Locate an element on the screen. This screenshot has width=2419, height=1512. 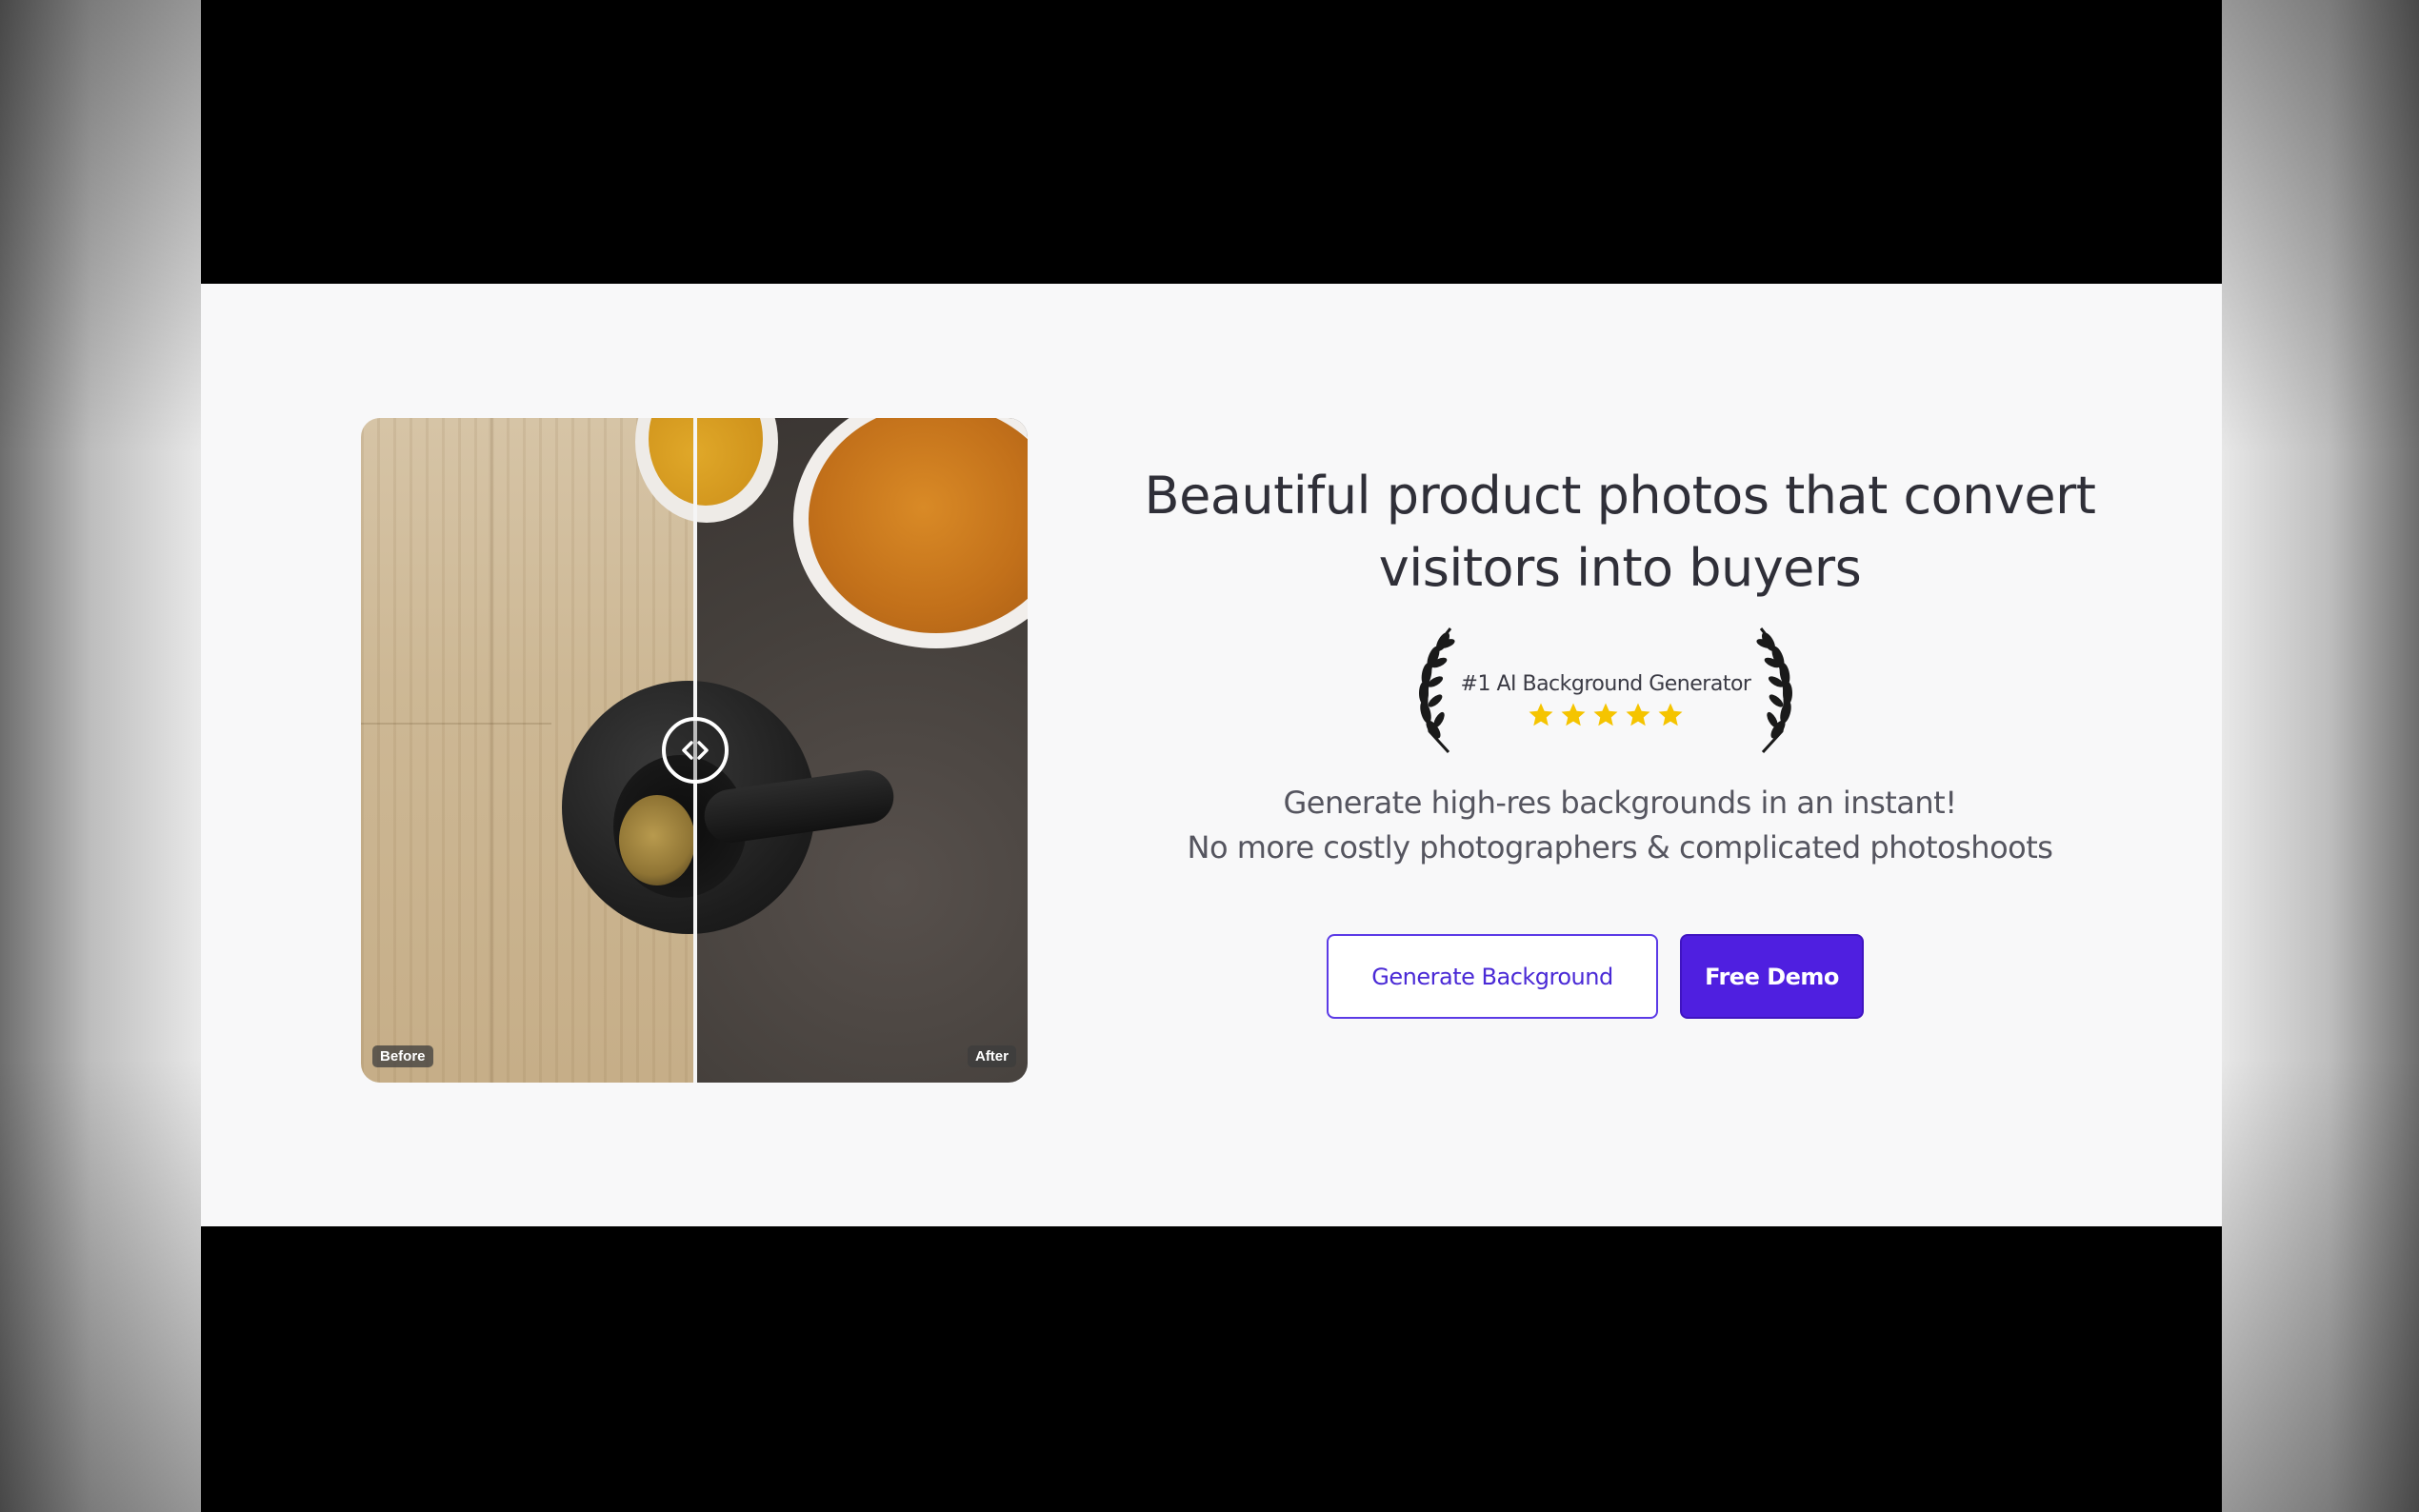
award-title: #1 AI Background Generator is located at coordinates (1605, 684).